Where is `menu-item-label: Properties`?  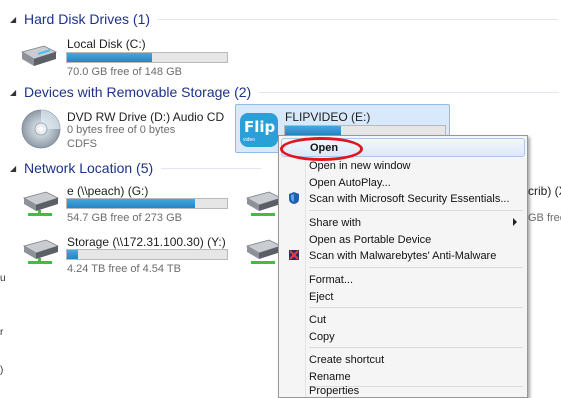
menu-item-label: Properties is located at coordinates (334, 391).